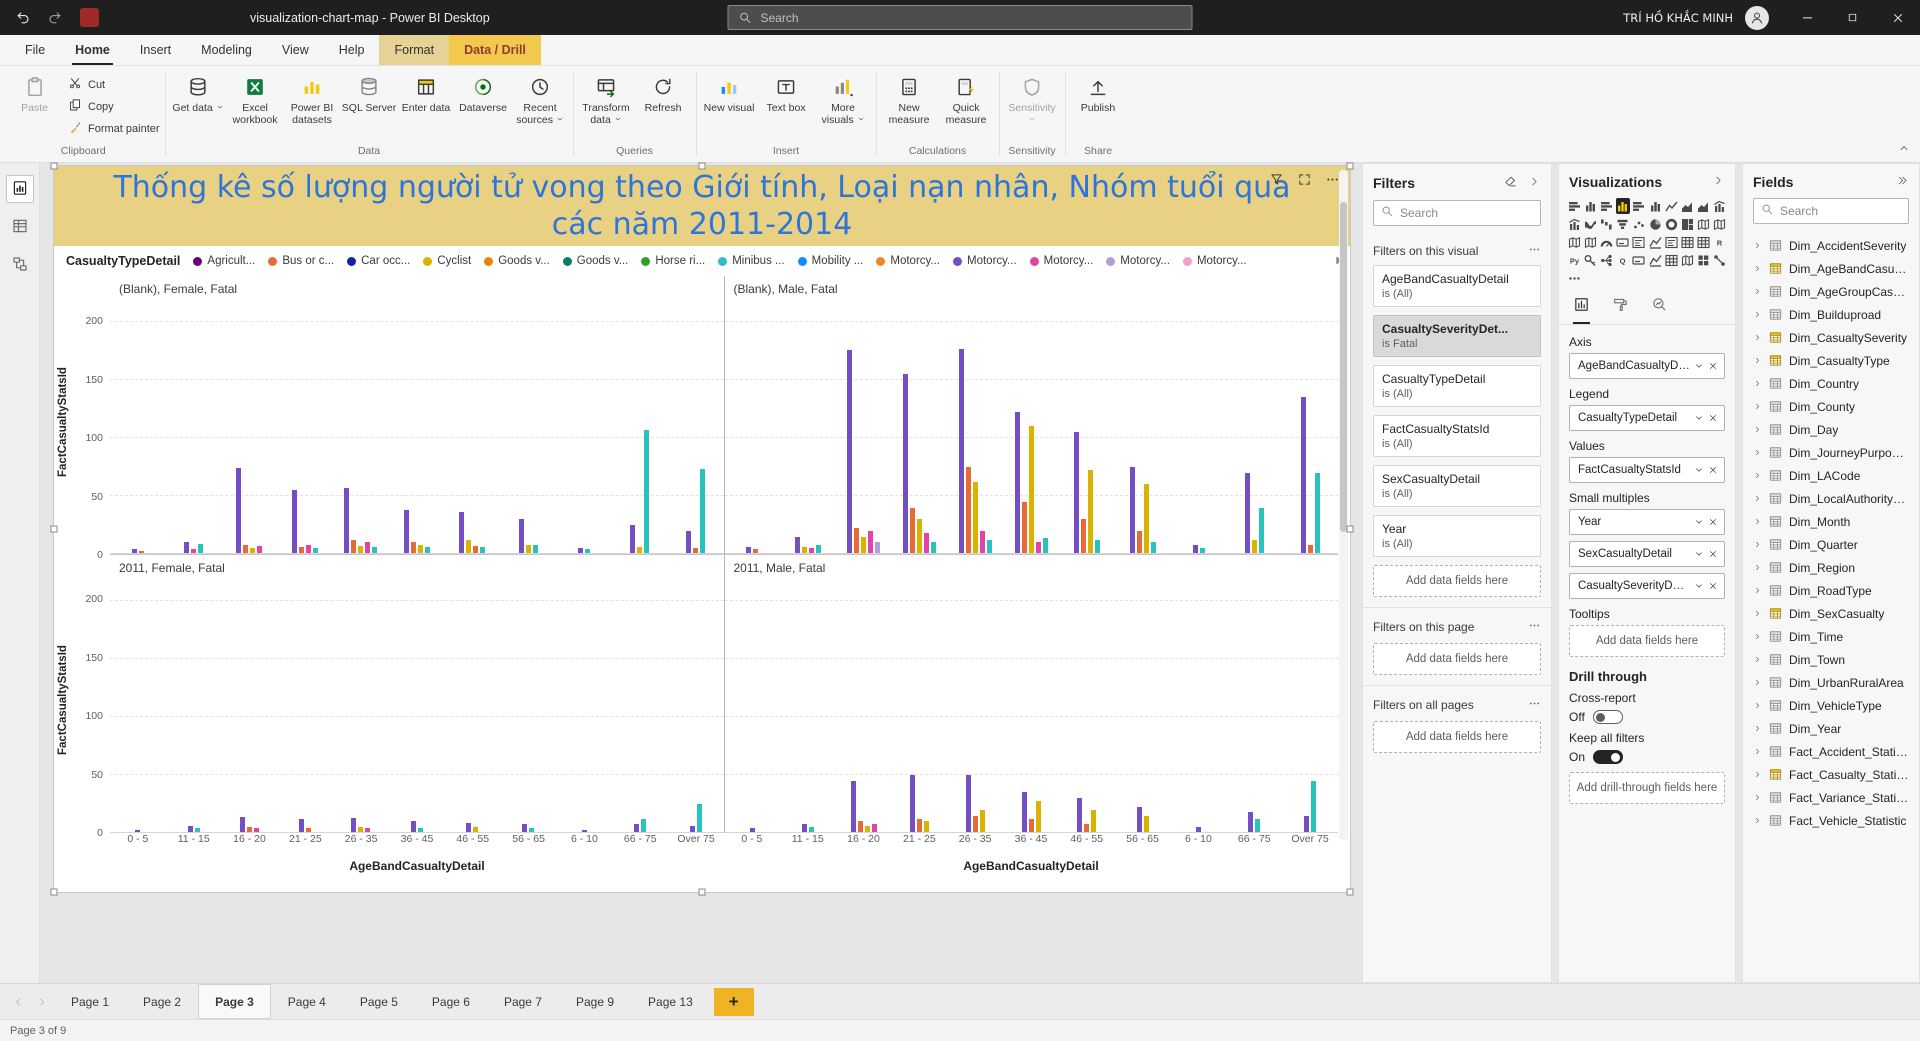 This screenshot has width=1920, height=1041. Describe the element at coordinates (1831, 613) in the screenshot. I see `table-row: Dim_SexCasualty` at that location.